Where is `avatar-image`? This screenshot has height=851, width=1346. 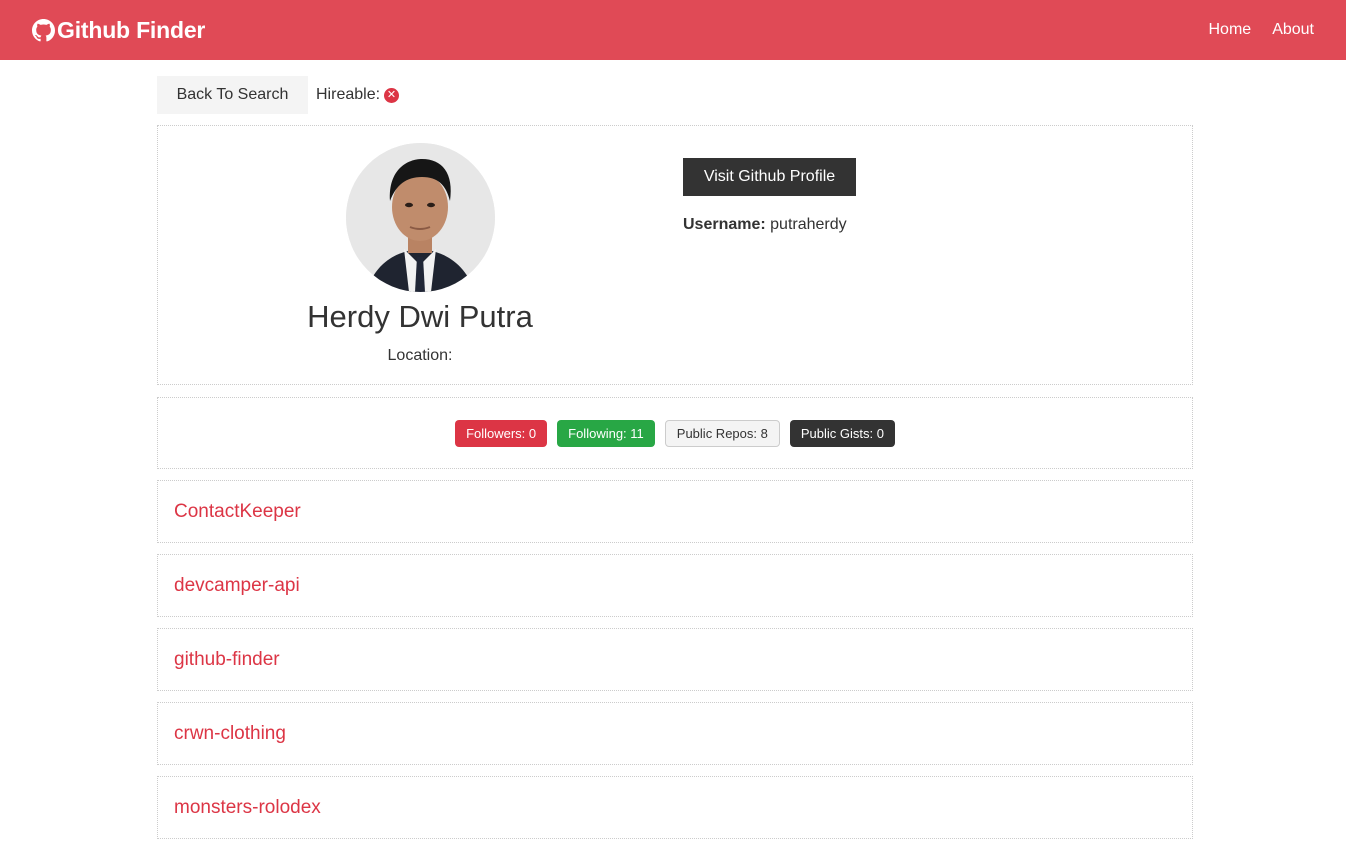 avatar-image is located at coordinates (420, 217).